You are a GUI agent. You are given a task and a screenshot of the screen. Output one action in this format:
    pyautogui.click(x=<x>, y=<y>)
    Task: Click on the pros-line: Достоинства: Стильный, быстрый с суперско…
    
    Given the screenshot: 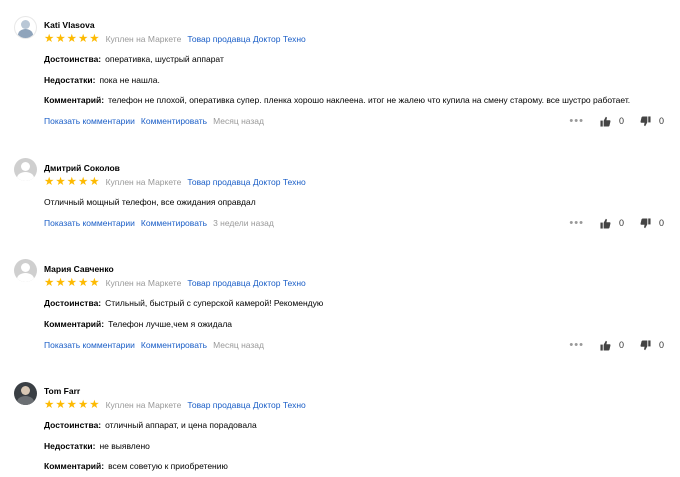 What is the action you would take?
    pyautogui.click(x=183, y=303)
    